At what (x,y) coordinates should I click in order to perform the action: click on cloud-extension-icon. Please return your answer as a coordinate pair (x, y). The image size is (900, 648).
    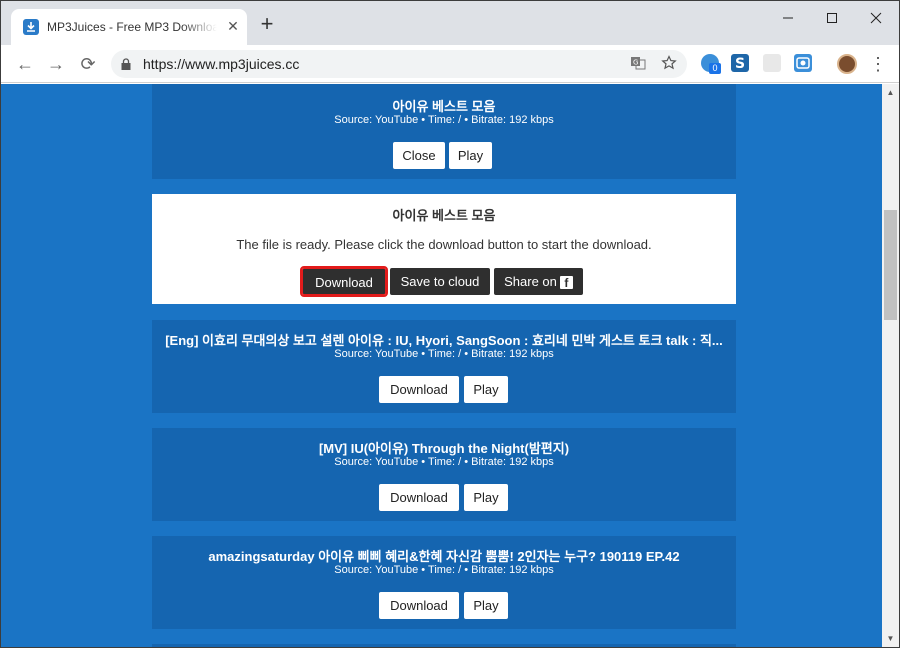
    Looking at the image, I should click on (772, 63).